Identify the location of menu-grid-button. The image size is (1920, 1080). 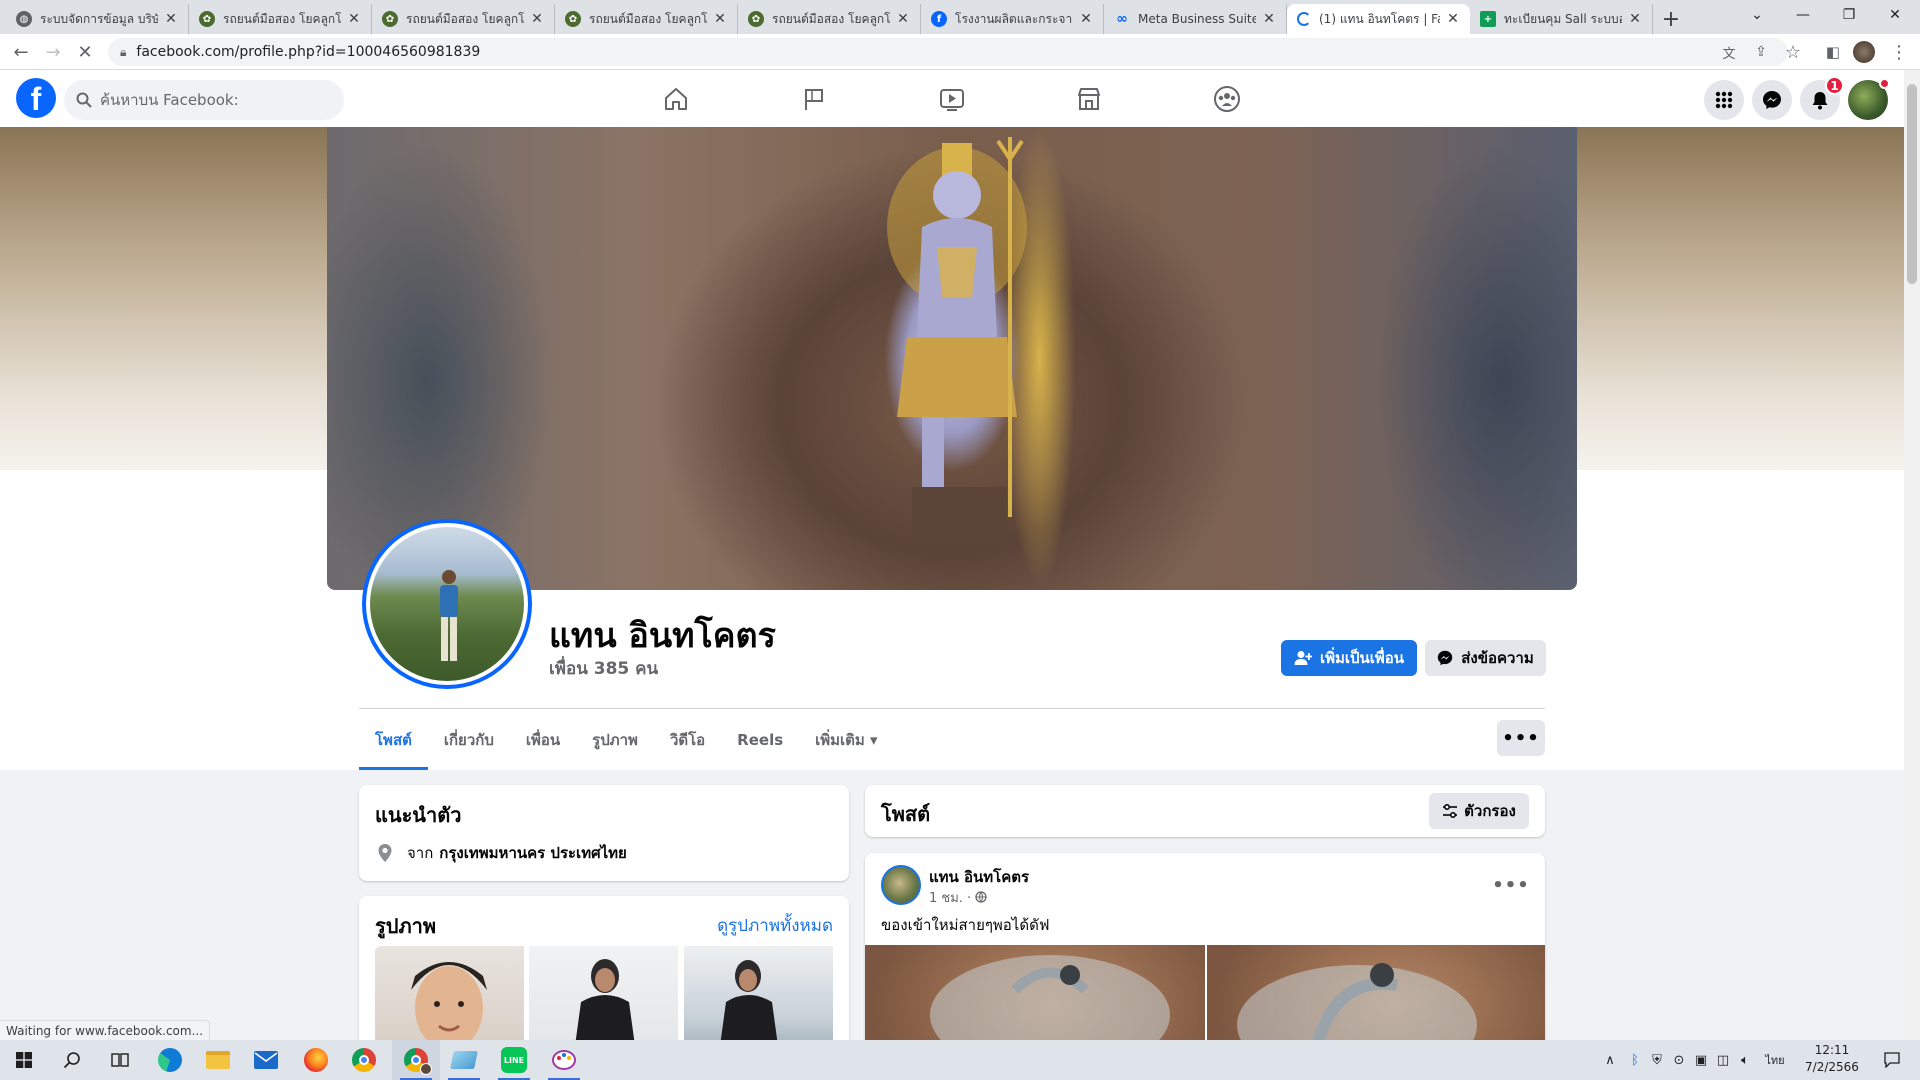
(1724, 100).